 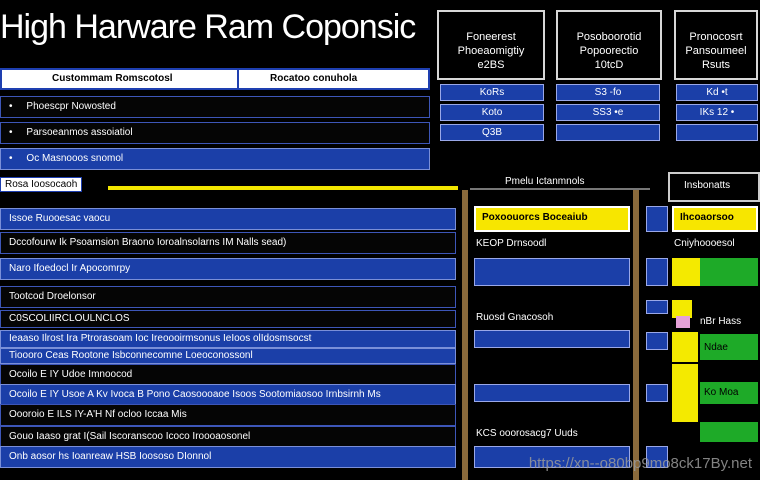 I want to click on card-subtitle: e2BS, so click(x=491, y=65).